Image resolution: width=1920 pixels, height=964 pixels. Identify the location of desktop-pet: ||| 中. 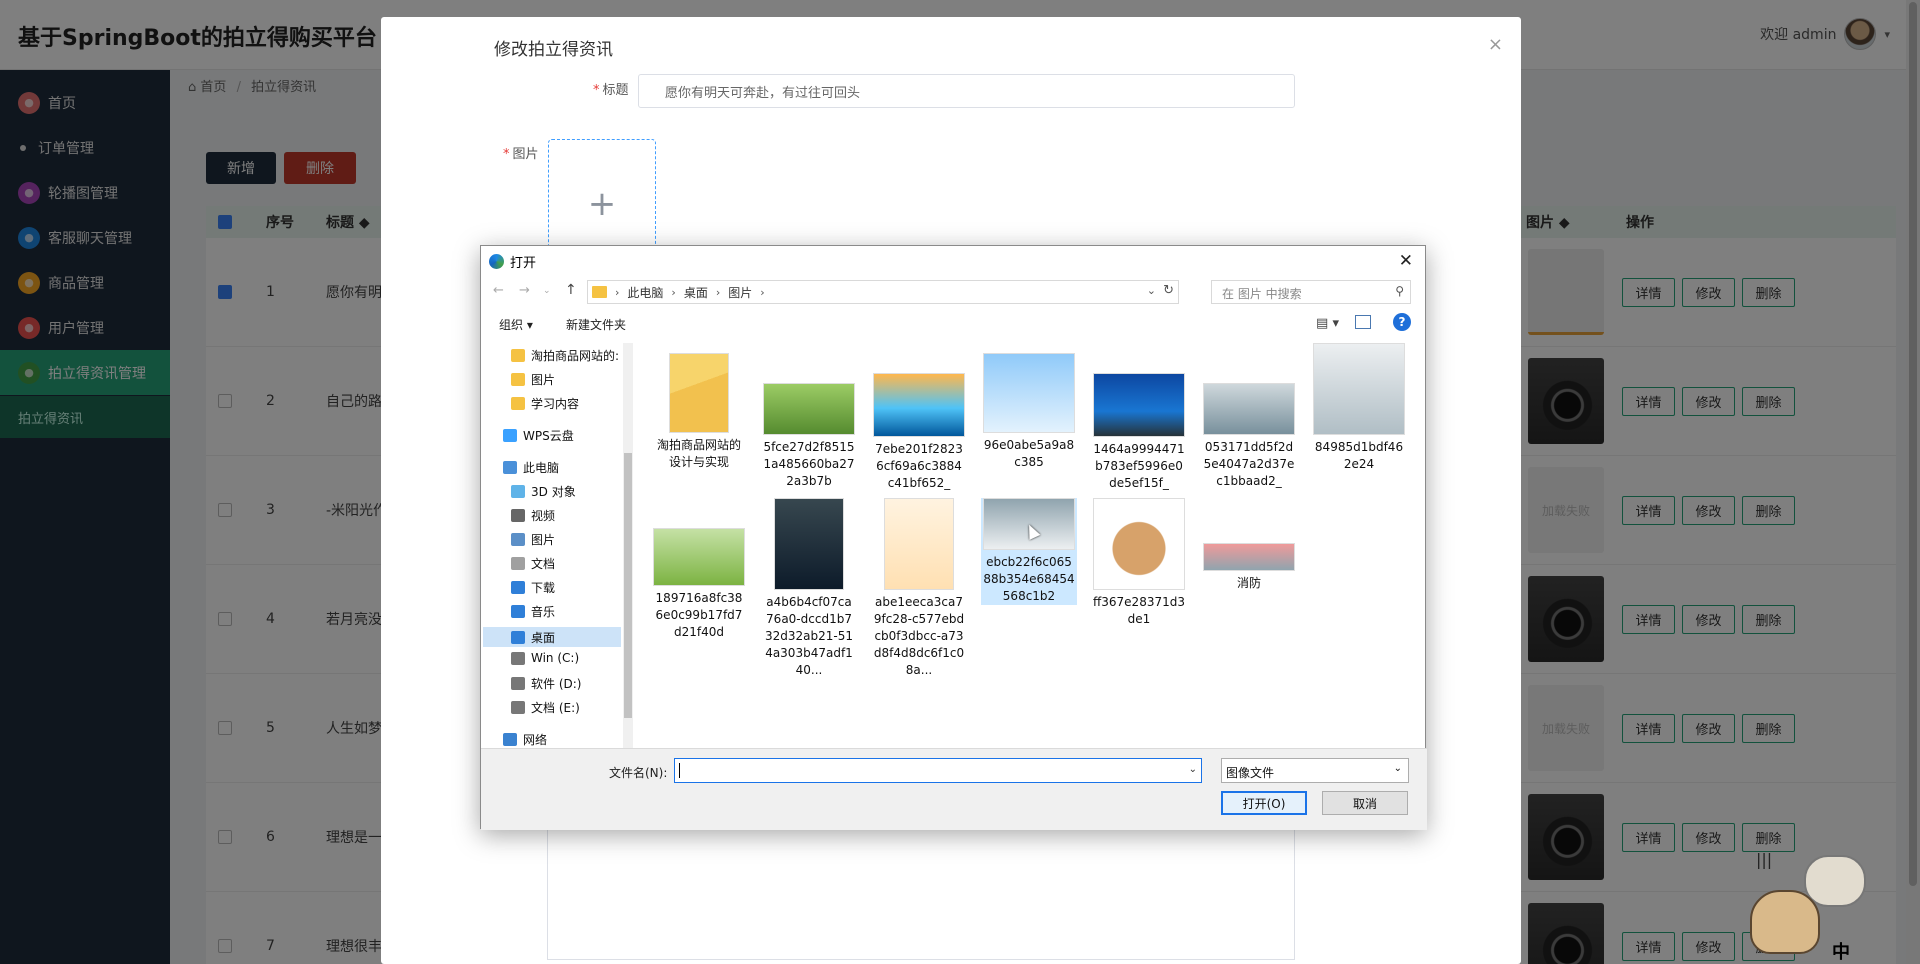
(1814, 907).